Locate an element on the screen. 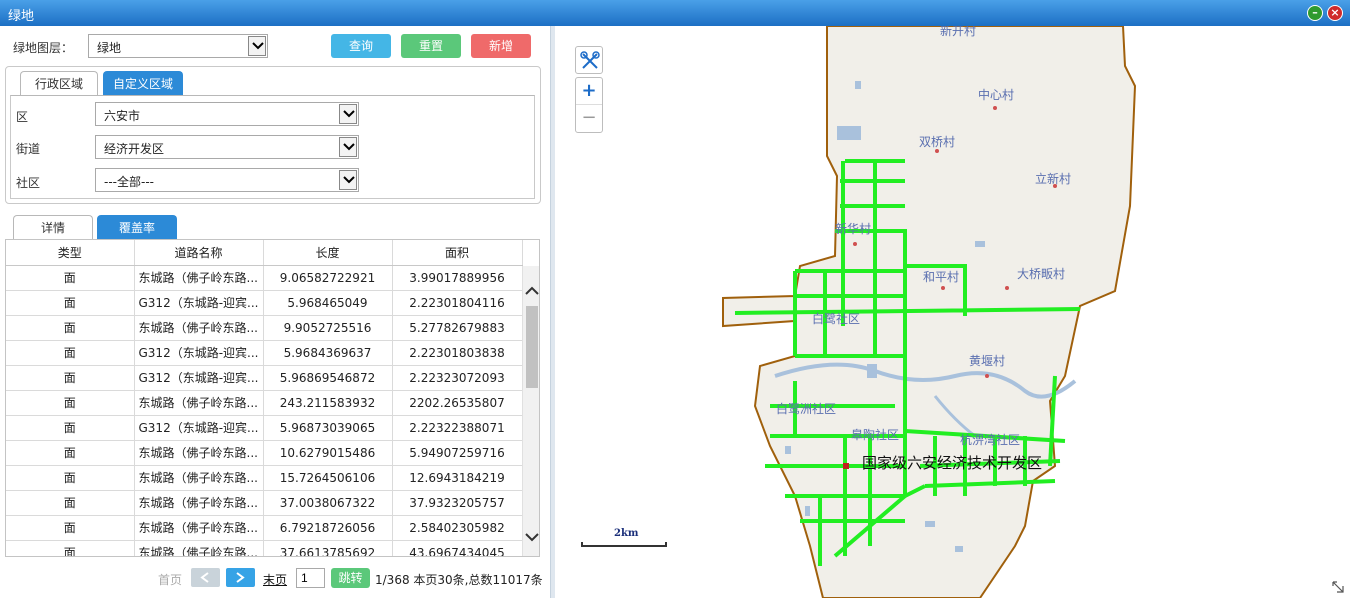 The height and width of the screenshot is (598, 1350). row-length: 37.0038067322 is located at coordinates (328, 503).